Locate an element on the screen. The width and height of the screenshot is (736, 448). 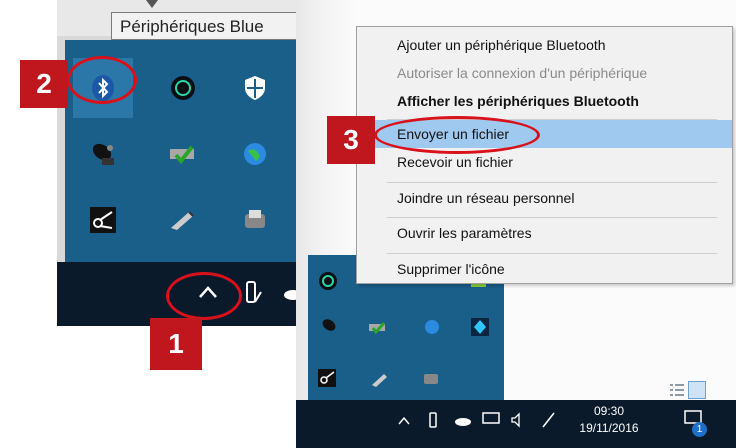
tray-item-usb-check is located at coordinates (183, 154).